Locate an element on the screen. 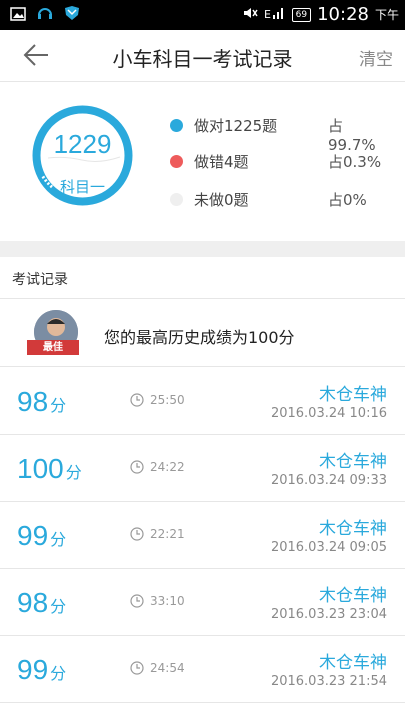 This screenshot has width=405, height=720. total-count: 1229 is located at coordinates (82, 144).